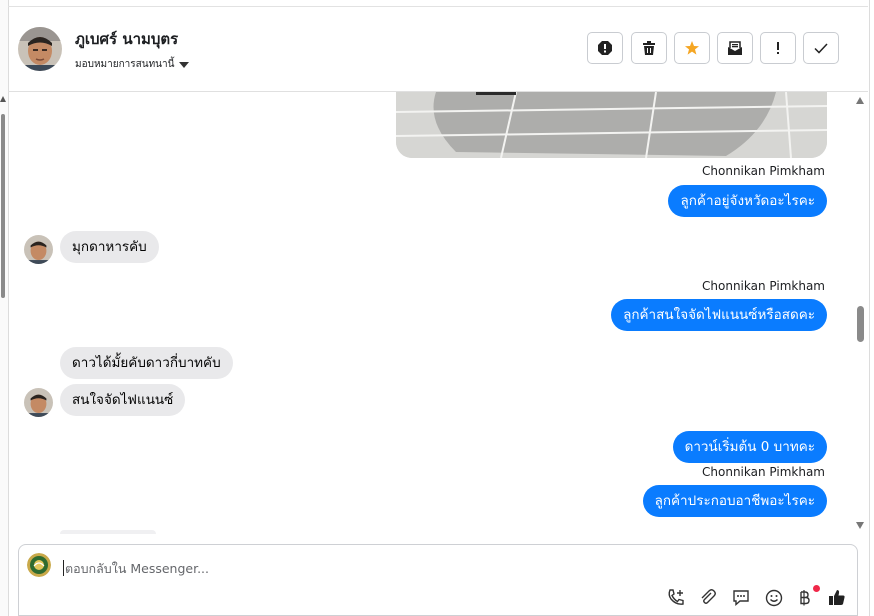  I want to click on scroll-down-icon, so click(860, 525).